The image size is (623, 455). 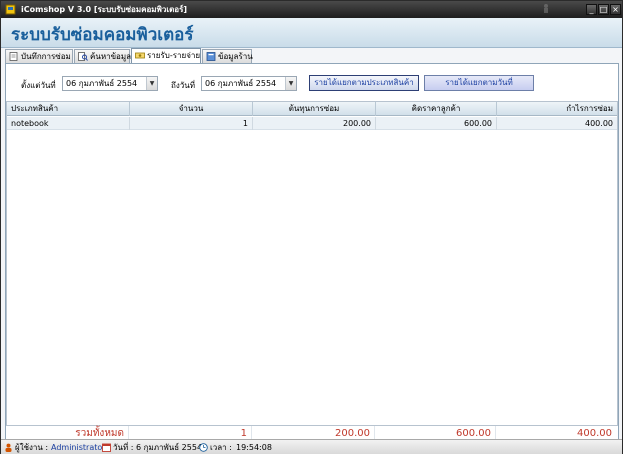 What do you see at coordinates (603, 9) in the screenshot?
I see `maximize-button: □` at bounding box center [603, 9].